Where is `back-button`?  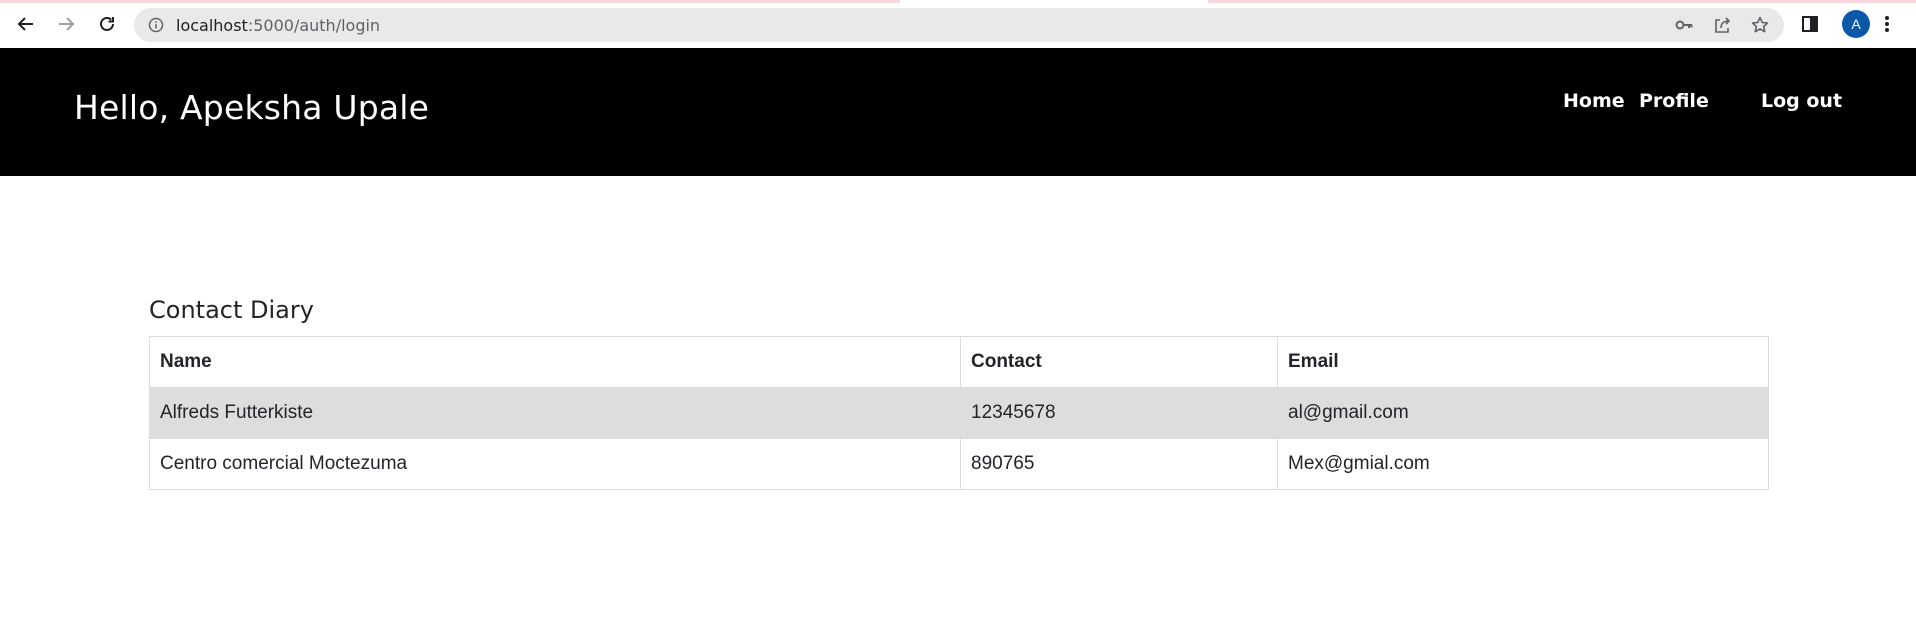
back-button is located at coordinates (26, 24).